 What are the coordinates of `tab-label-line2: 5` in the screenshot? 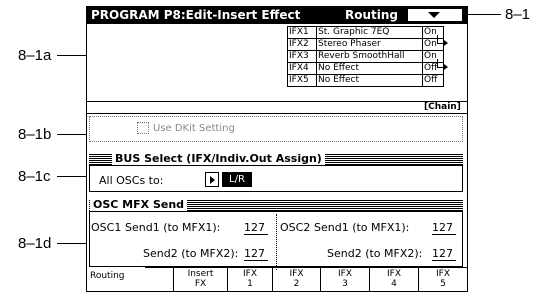 It's located at (443, 284).